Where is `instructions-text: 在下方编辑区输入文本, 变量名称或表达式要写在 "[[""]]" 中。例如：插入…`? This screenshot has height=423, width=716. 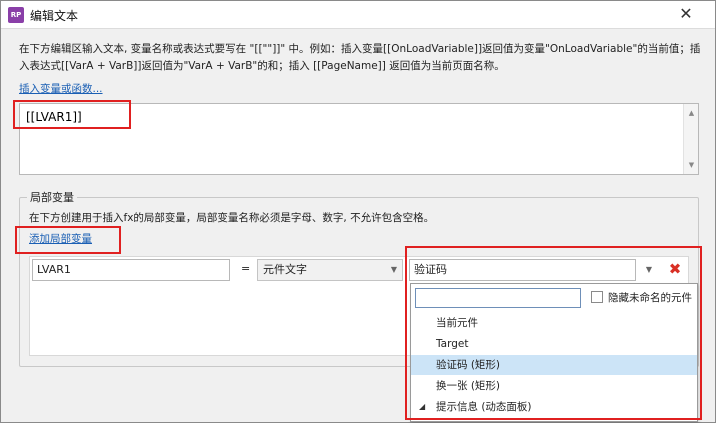
instructions-text: 在下方编辑区输入文本, 变量名称或表达式要写在 "[[""]]" 中。例如：插入… is located at coordinates (360, 57).